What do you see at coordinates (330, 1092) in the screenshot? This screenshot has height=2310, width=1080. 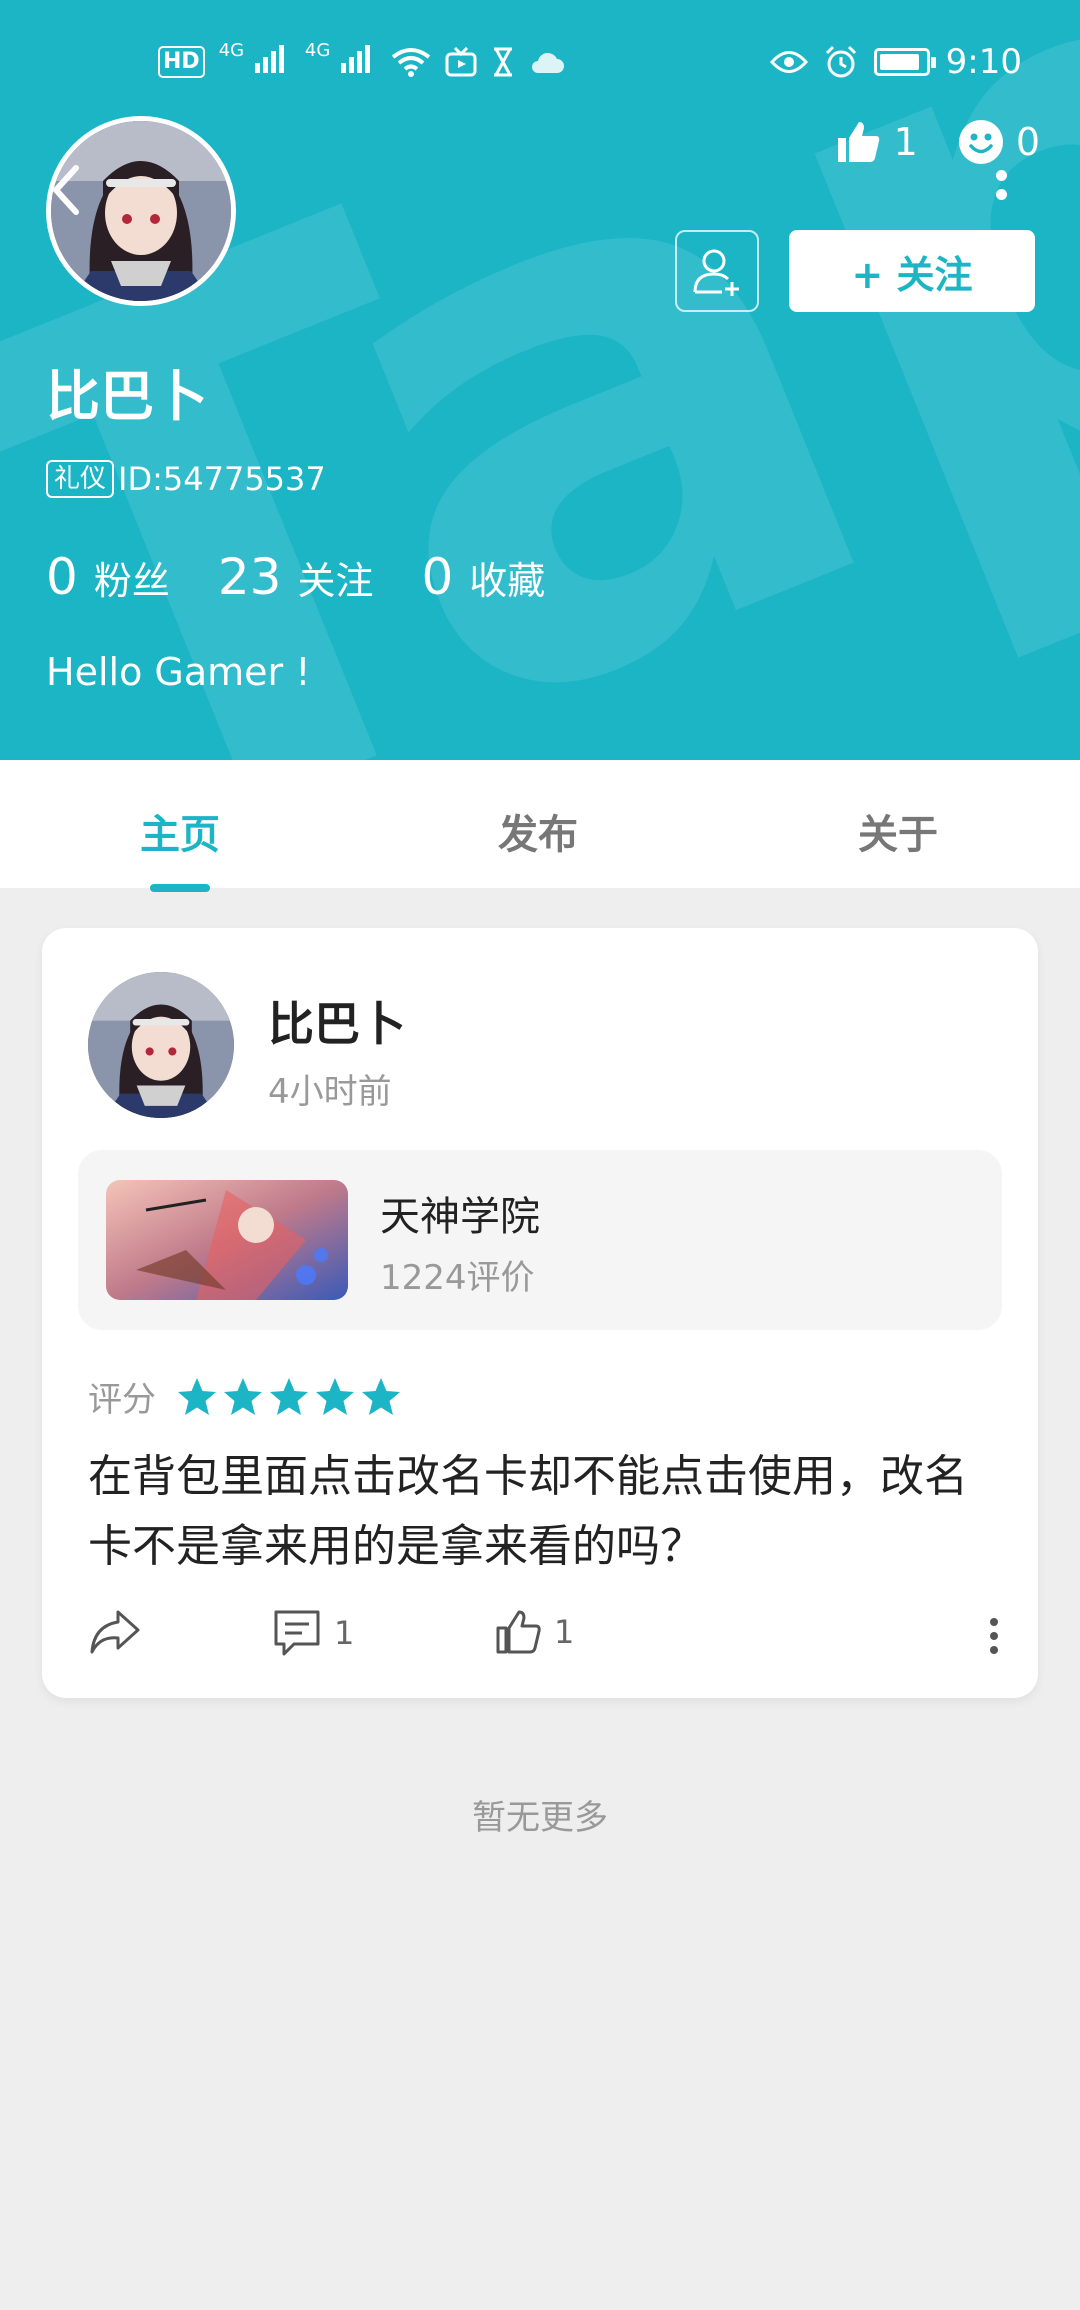 I see `post-time: 4小时前` at bounding box center [330, 1092].